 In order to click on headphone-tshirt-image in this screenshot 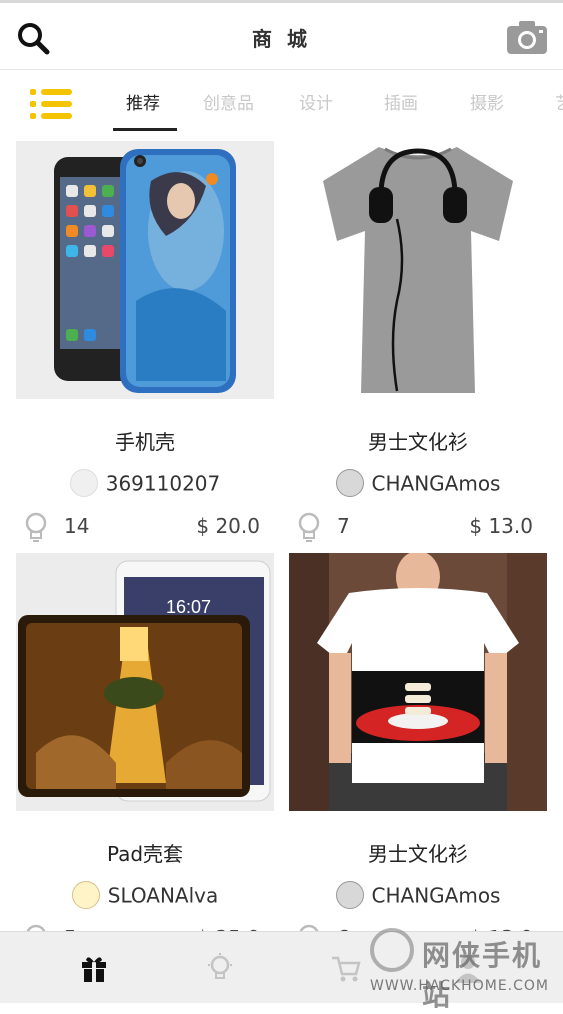, I will do `click(418, 270)`.